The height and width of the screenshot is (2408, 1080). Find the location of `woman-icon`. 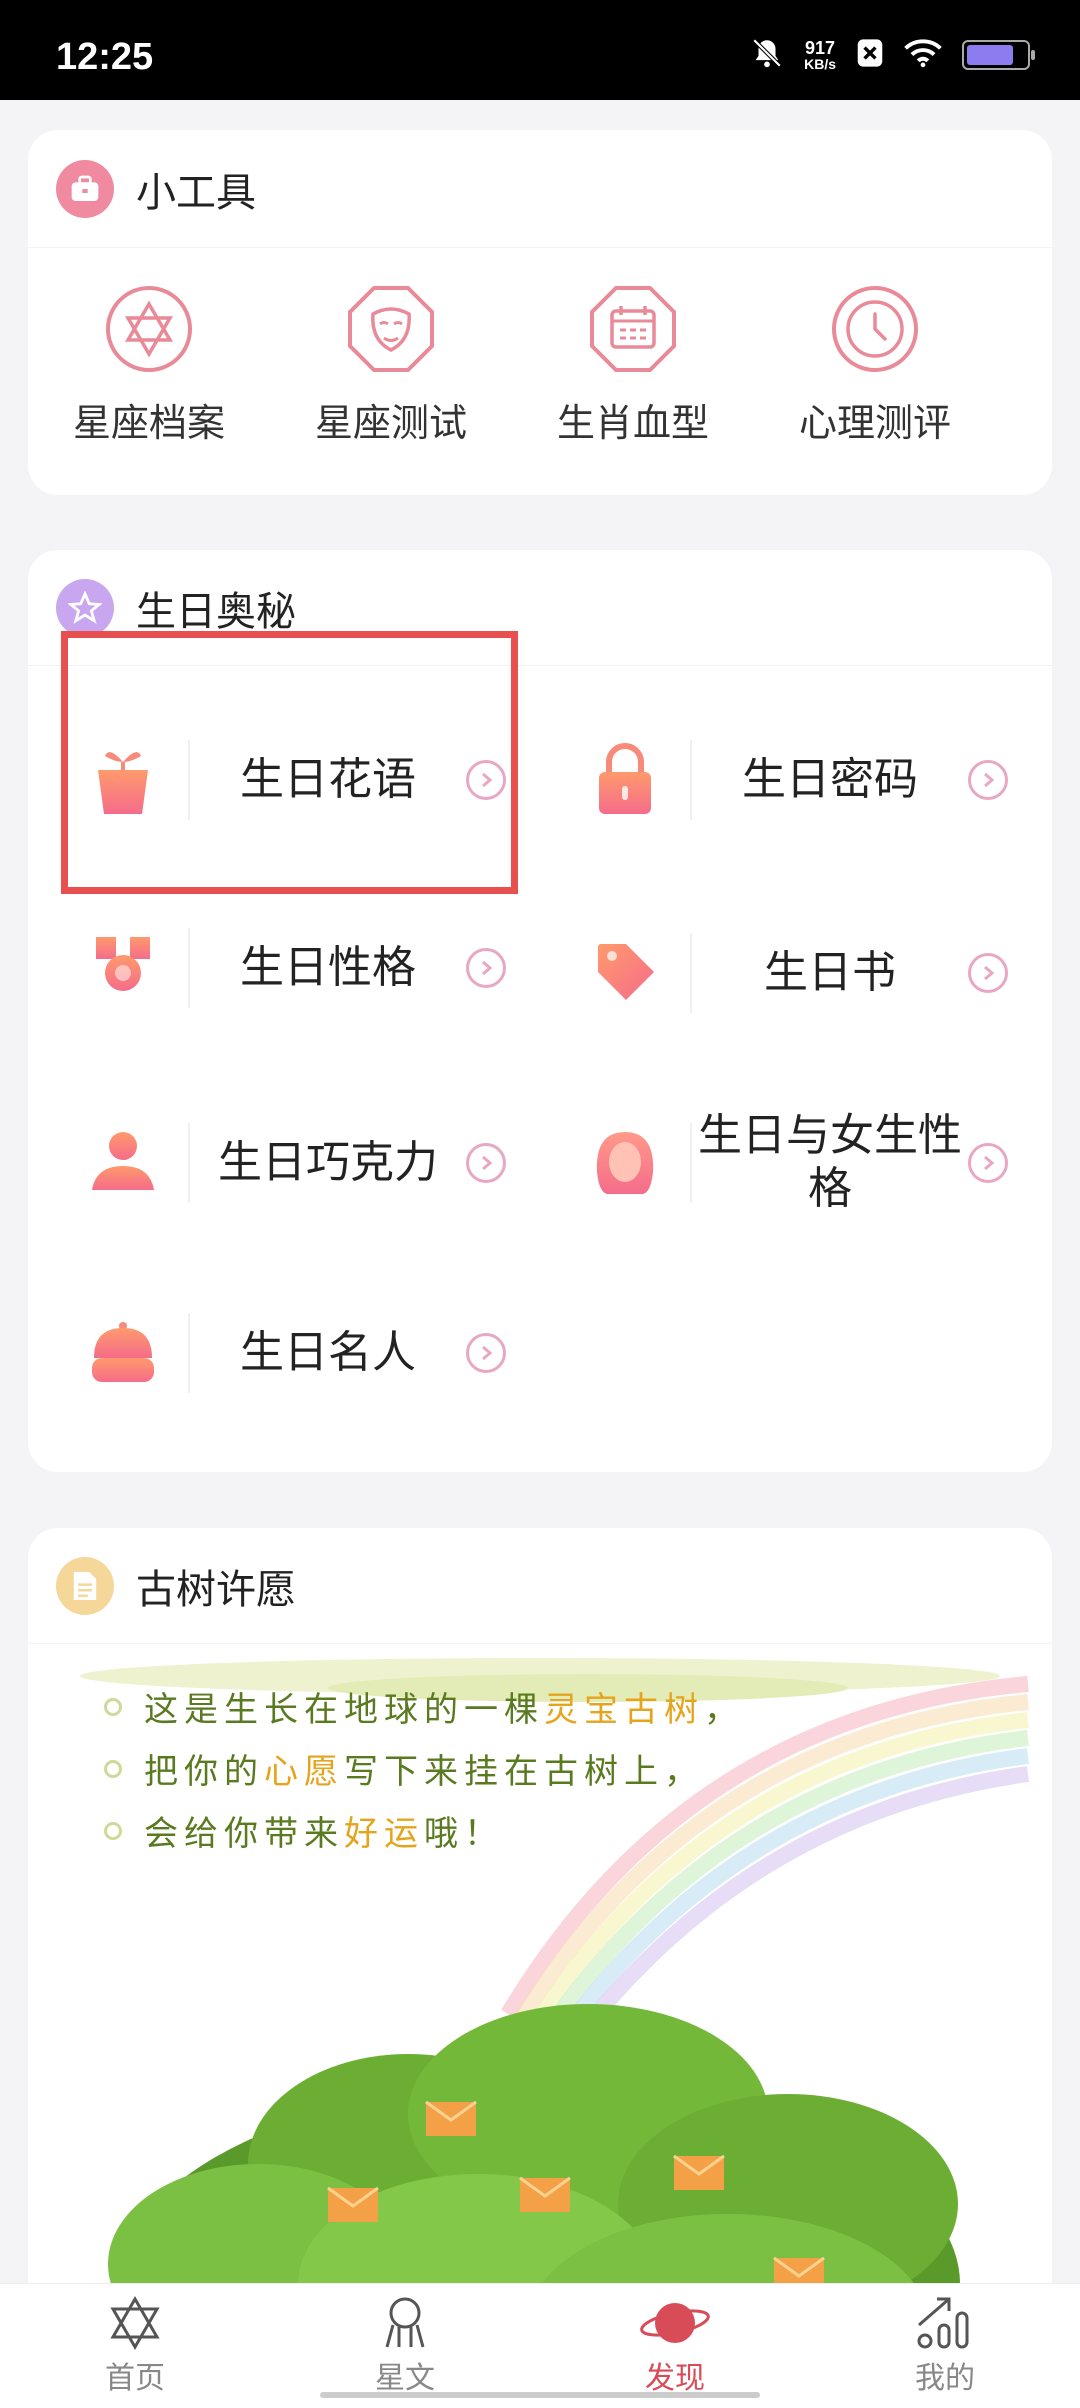

woman-icon is located at coordinates (625, 1163).